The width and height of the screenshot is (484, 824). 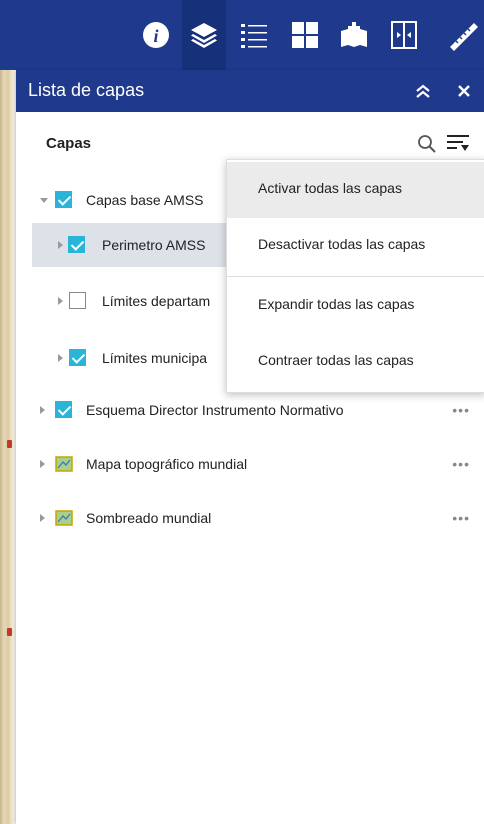 What do you see at coordinates (156, 301) in the screenshot?
I see `layer-label: Límites departam` at bounding box center [156, 301].